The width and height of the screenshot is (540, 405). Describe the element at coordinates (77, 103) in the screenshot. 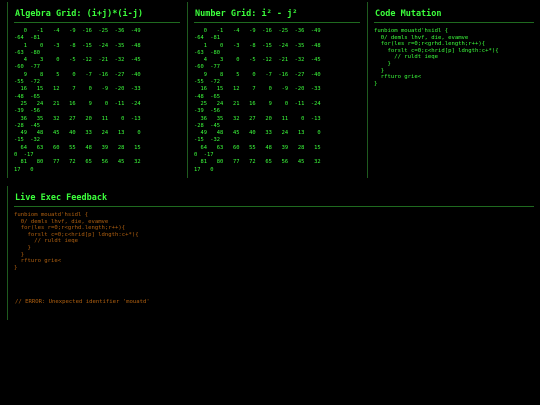

I see `algebra-grid-row: 25 24 21 16 9 0 -11 -24` at that location.